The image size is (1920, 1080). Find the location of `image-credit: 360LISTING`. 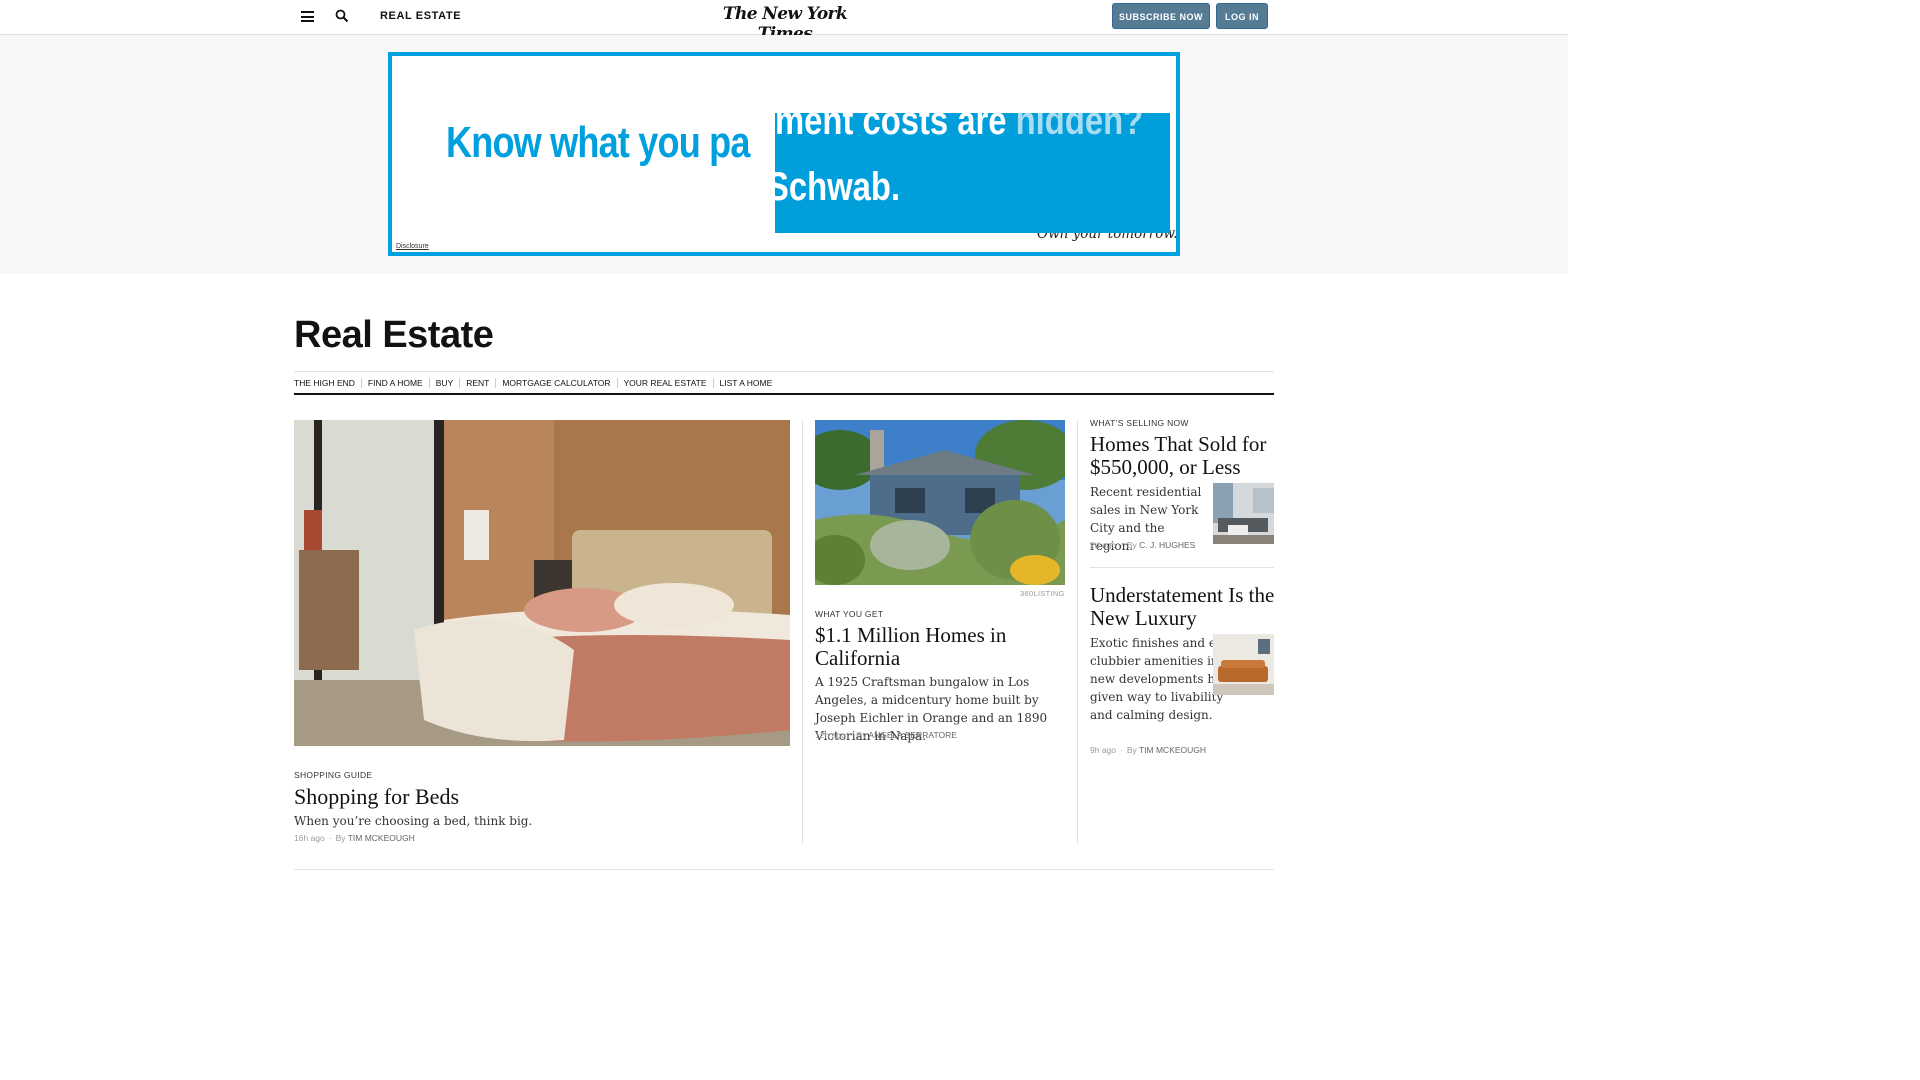

image-credit: 360LISTING is located at coordinates (1042, 593).